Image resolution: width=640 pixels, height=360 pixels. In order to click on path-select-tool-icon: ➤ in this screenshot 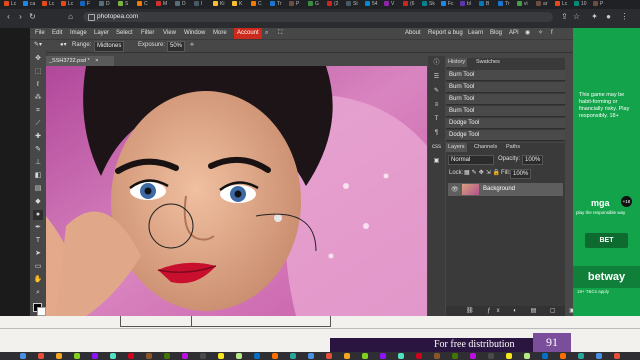, I will do `click(38, 254)`.